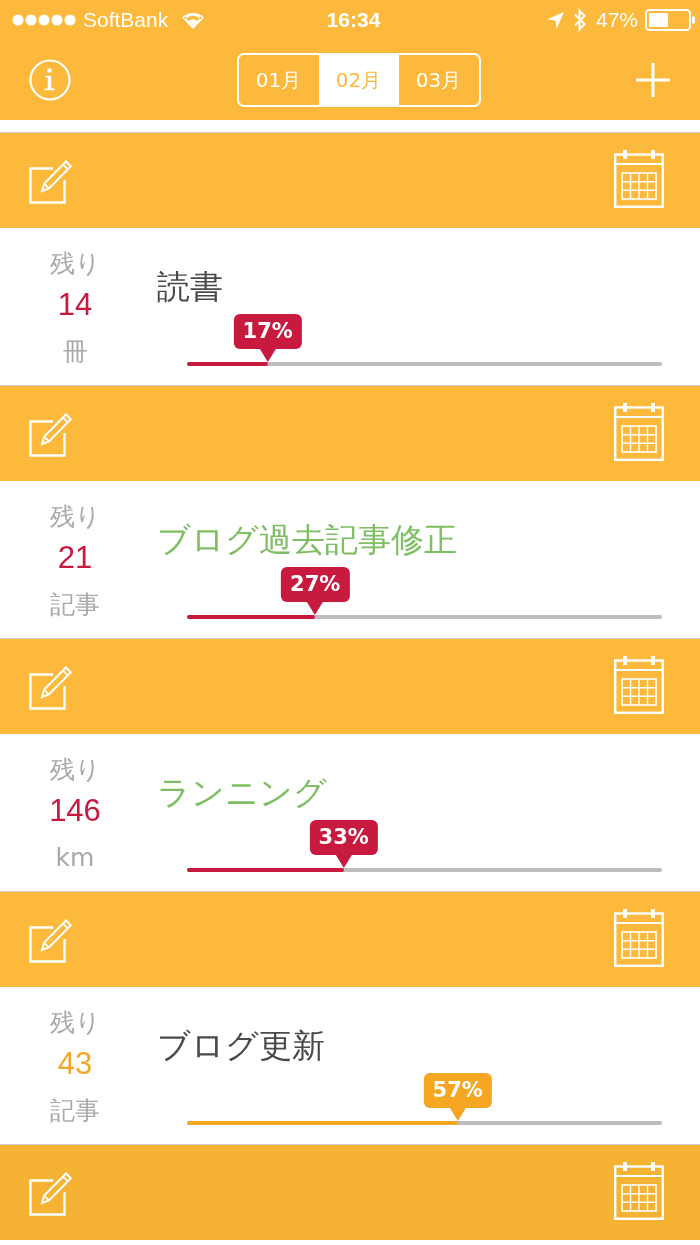 The image size is (700, 1245). What do you see at coordinates (75, 1064) in the screenshot?
I see `remaining-count: 43` at bounding box center [75, 1064].